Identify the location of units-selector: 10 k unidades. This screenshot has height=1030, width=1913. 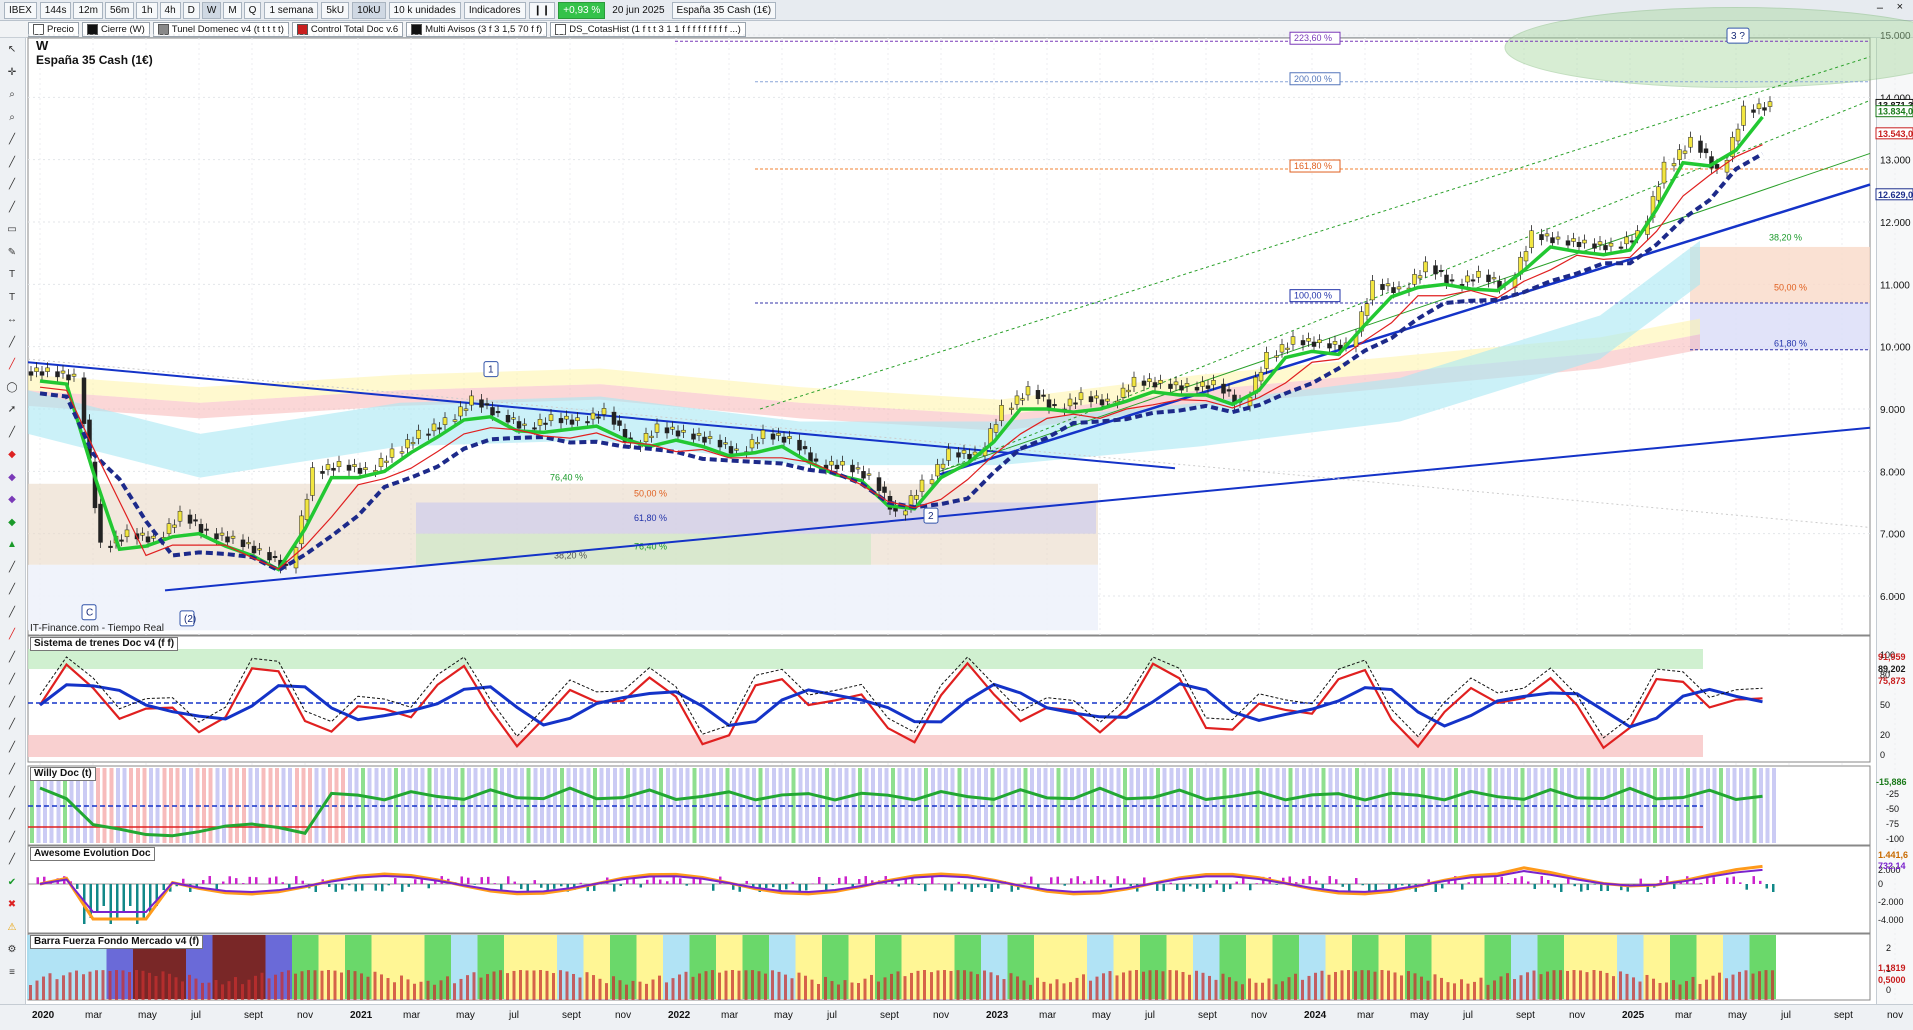
(425, 10).